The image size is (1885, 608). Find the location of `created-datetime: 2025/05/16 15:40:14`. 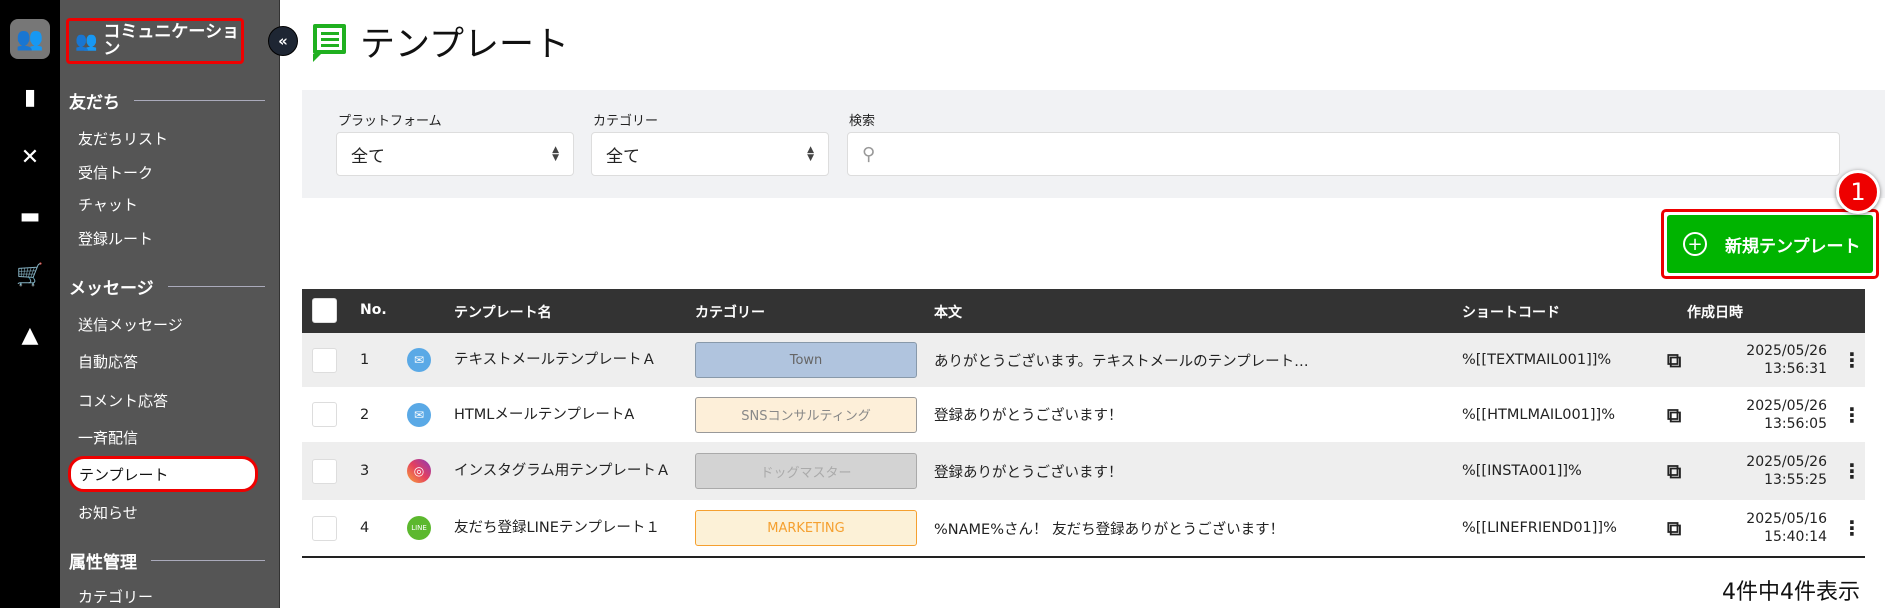

created-datetime: 2025/05/16 15:40:14 is located at coordinates (1786, 528).